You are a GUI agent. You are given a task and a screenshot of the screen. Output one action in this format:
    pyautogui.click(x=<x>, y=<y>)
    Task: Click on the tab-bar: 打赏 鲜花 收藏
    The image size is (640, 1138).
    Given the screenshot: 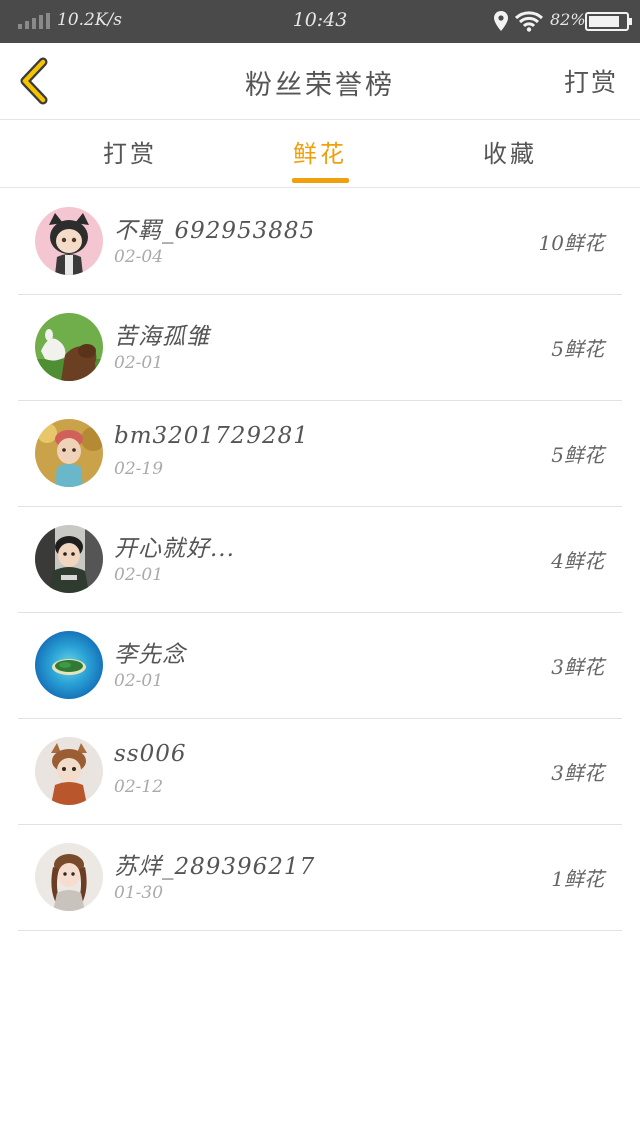 What is the action you would take?
    pyautogui.click(x=320, y=154)
    